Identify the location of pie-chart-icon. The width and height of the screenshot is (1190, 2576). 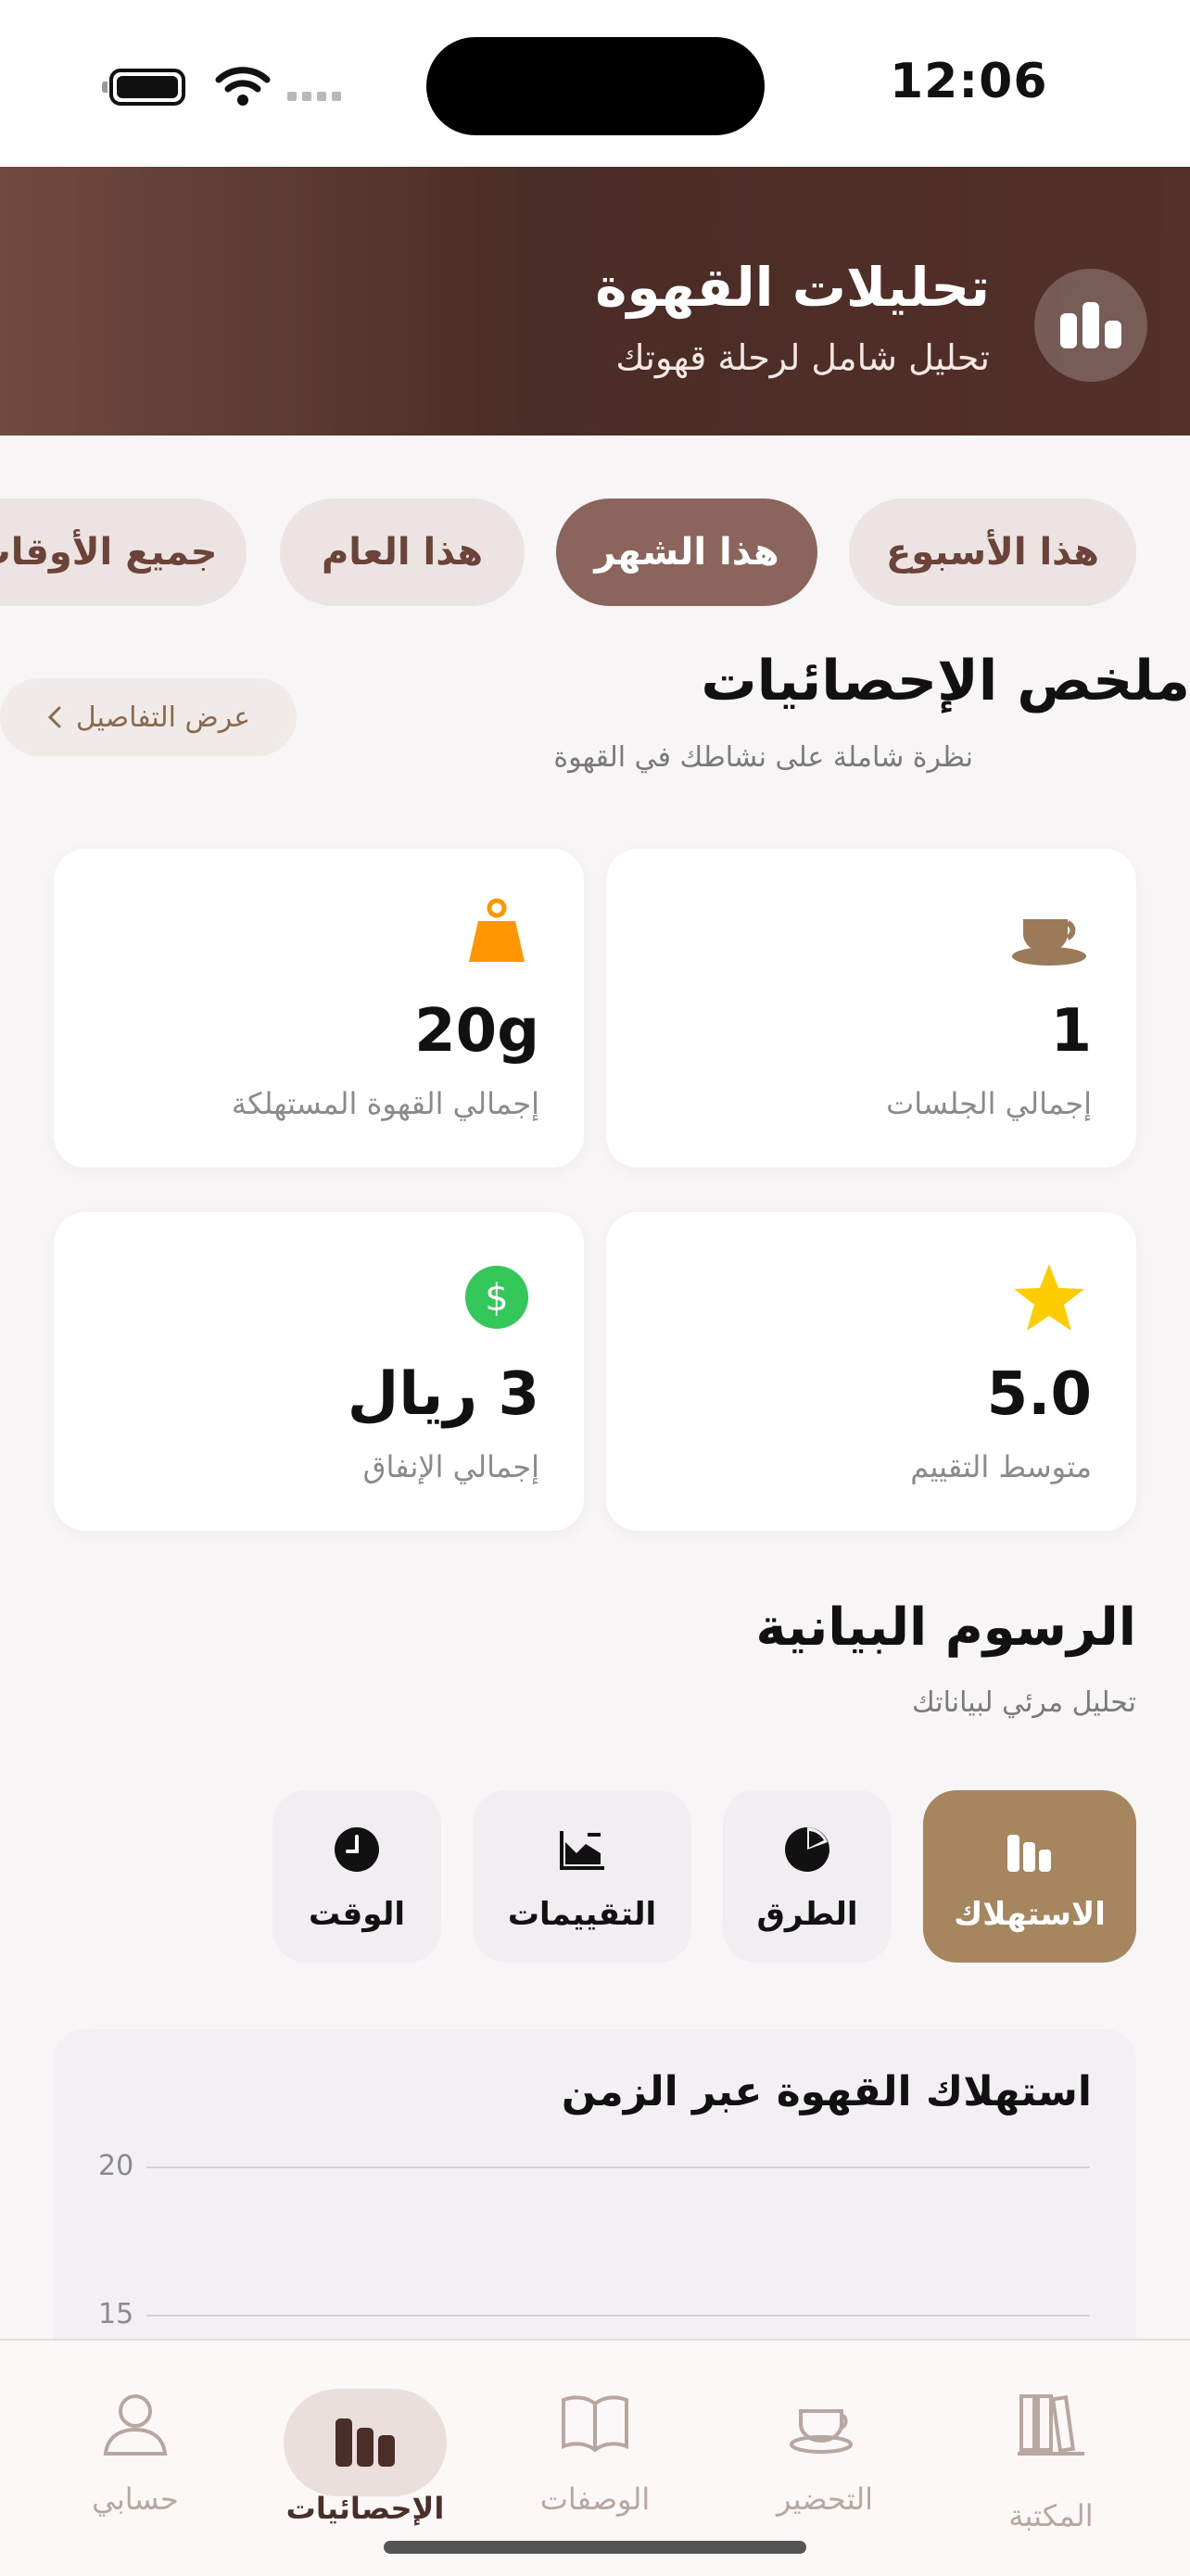
(807, 1849).